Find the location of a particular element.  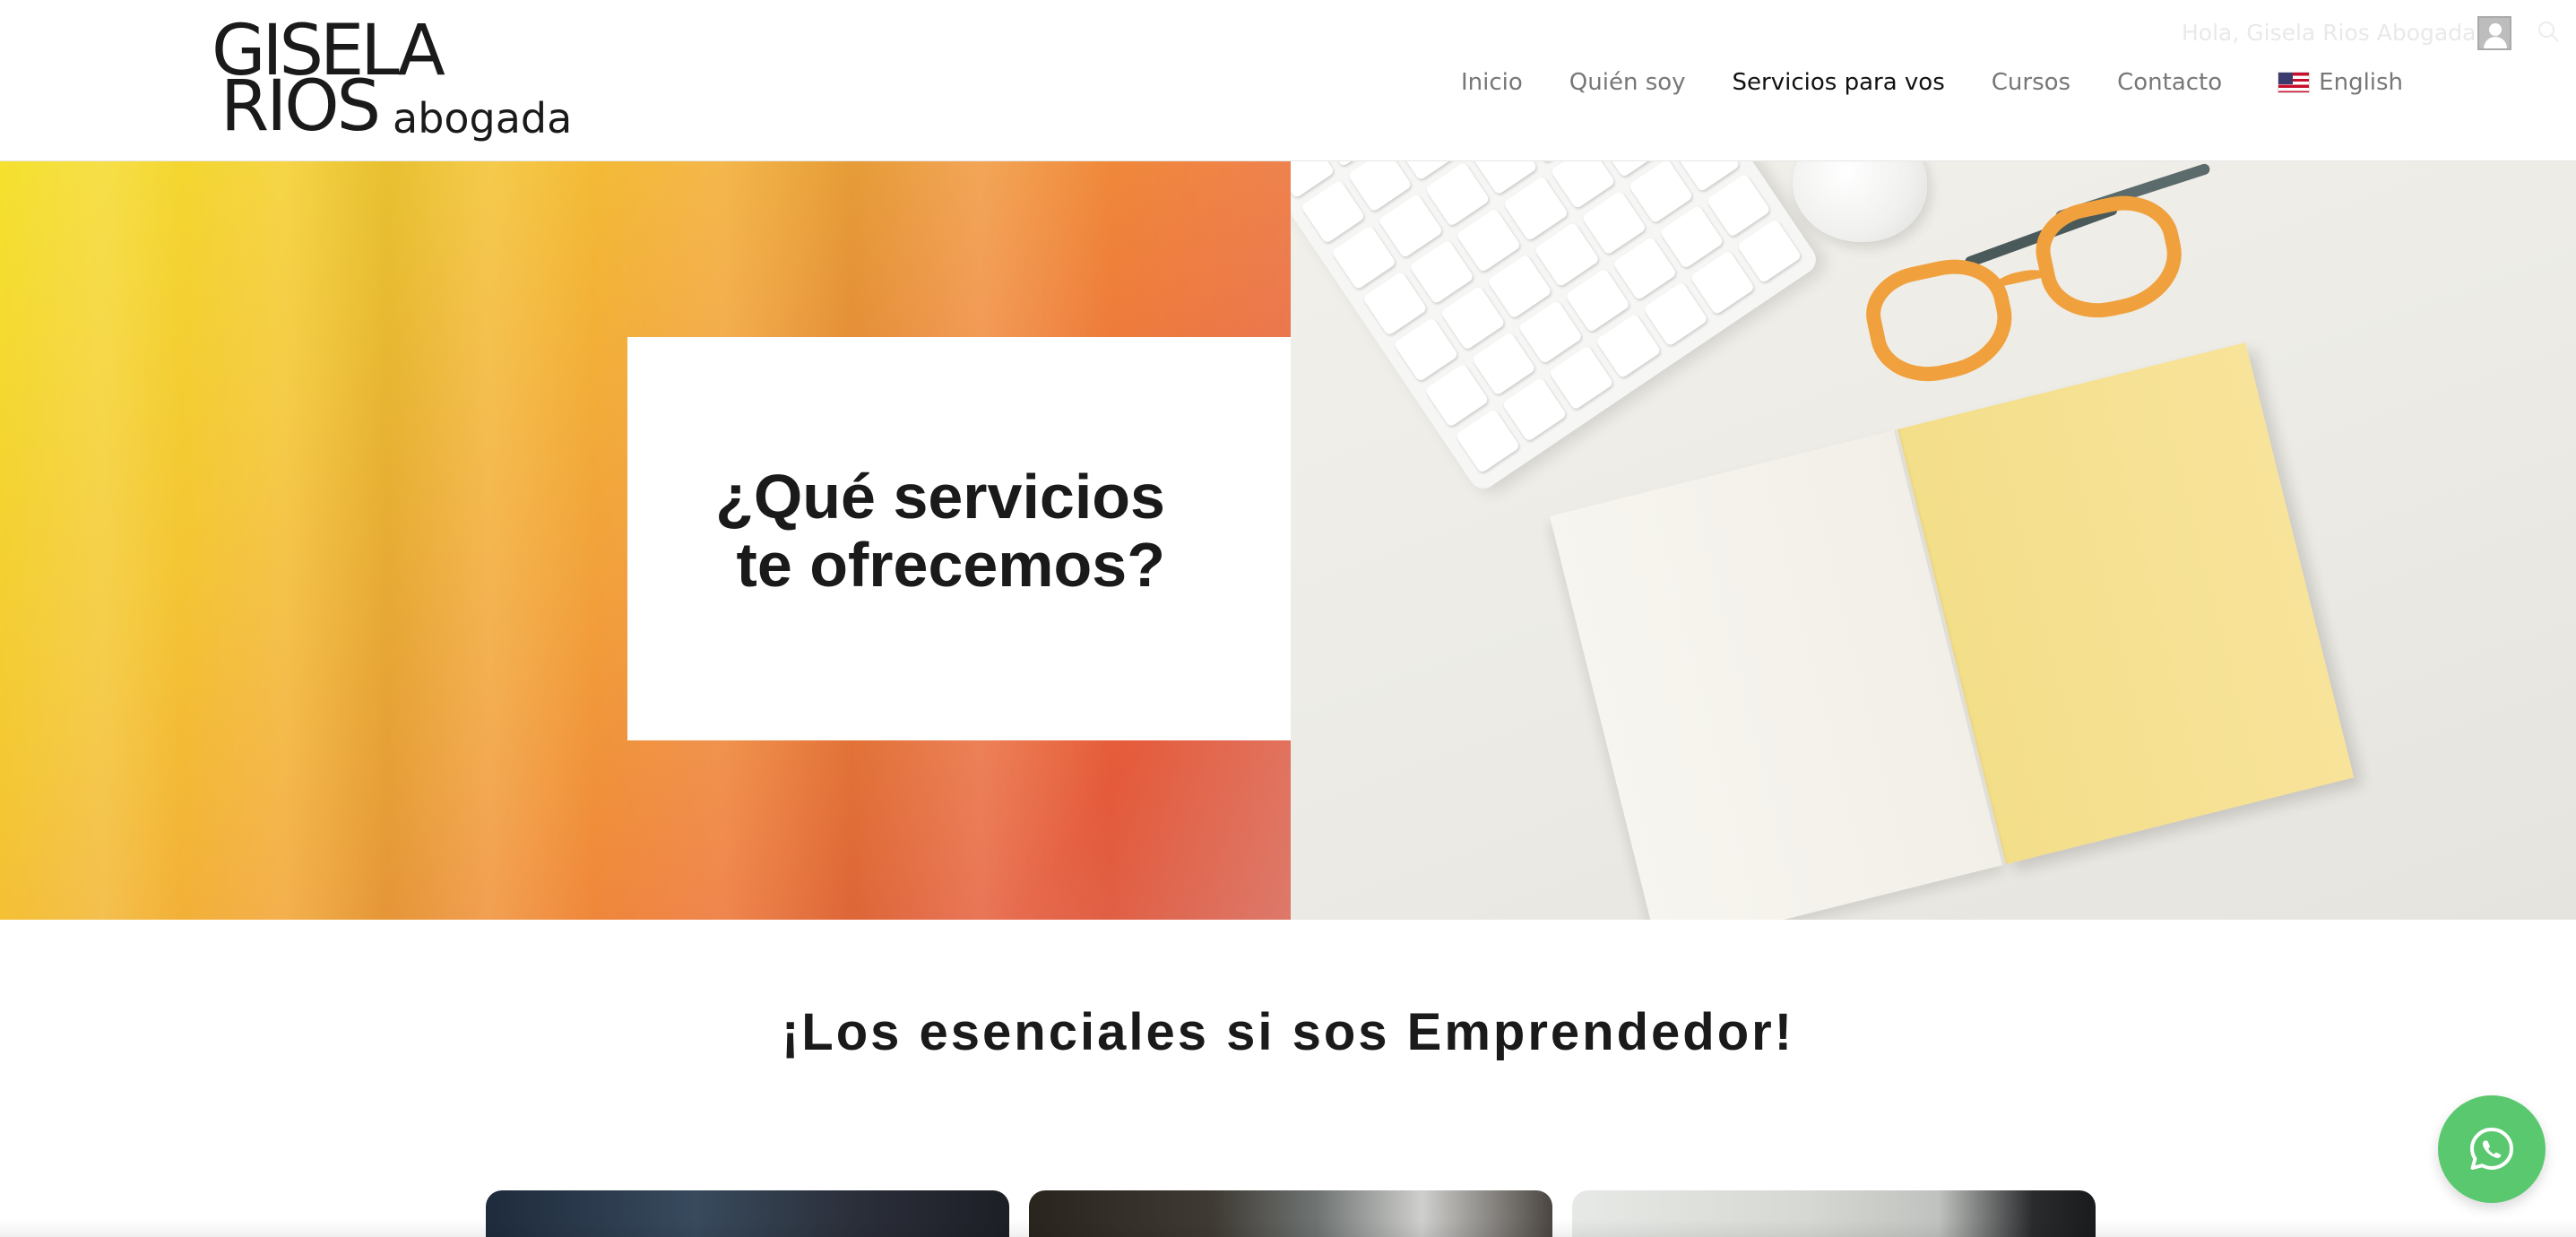

mouse-image is located at coordinates (1860, 201).